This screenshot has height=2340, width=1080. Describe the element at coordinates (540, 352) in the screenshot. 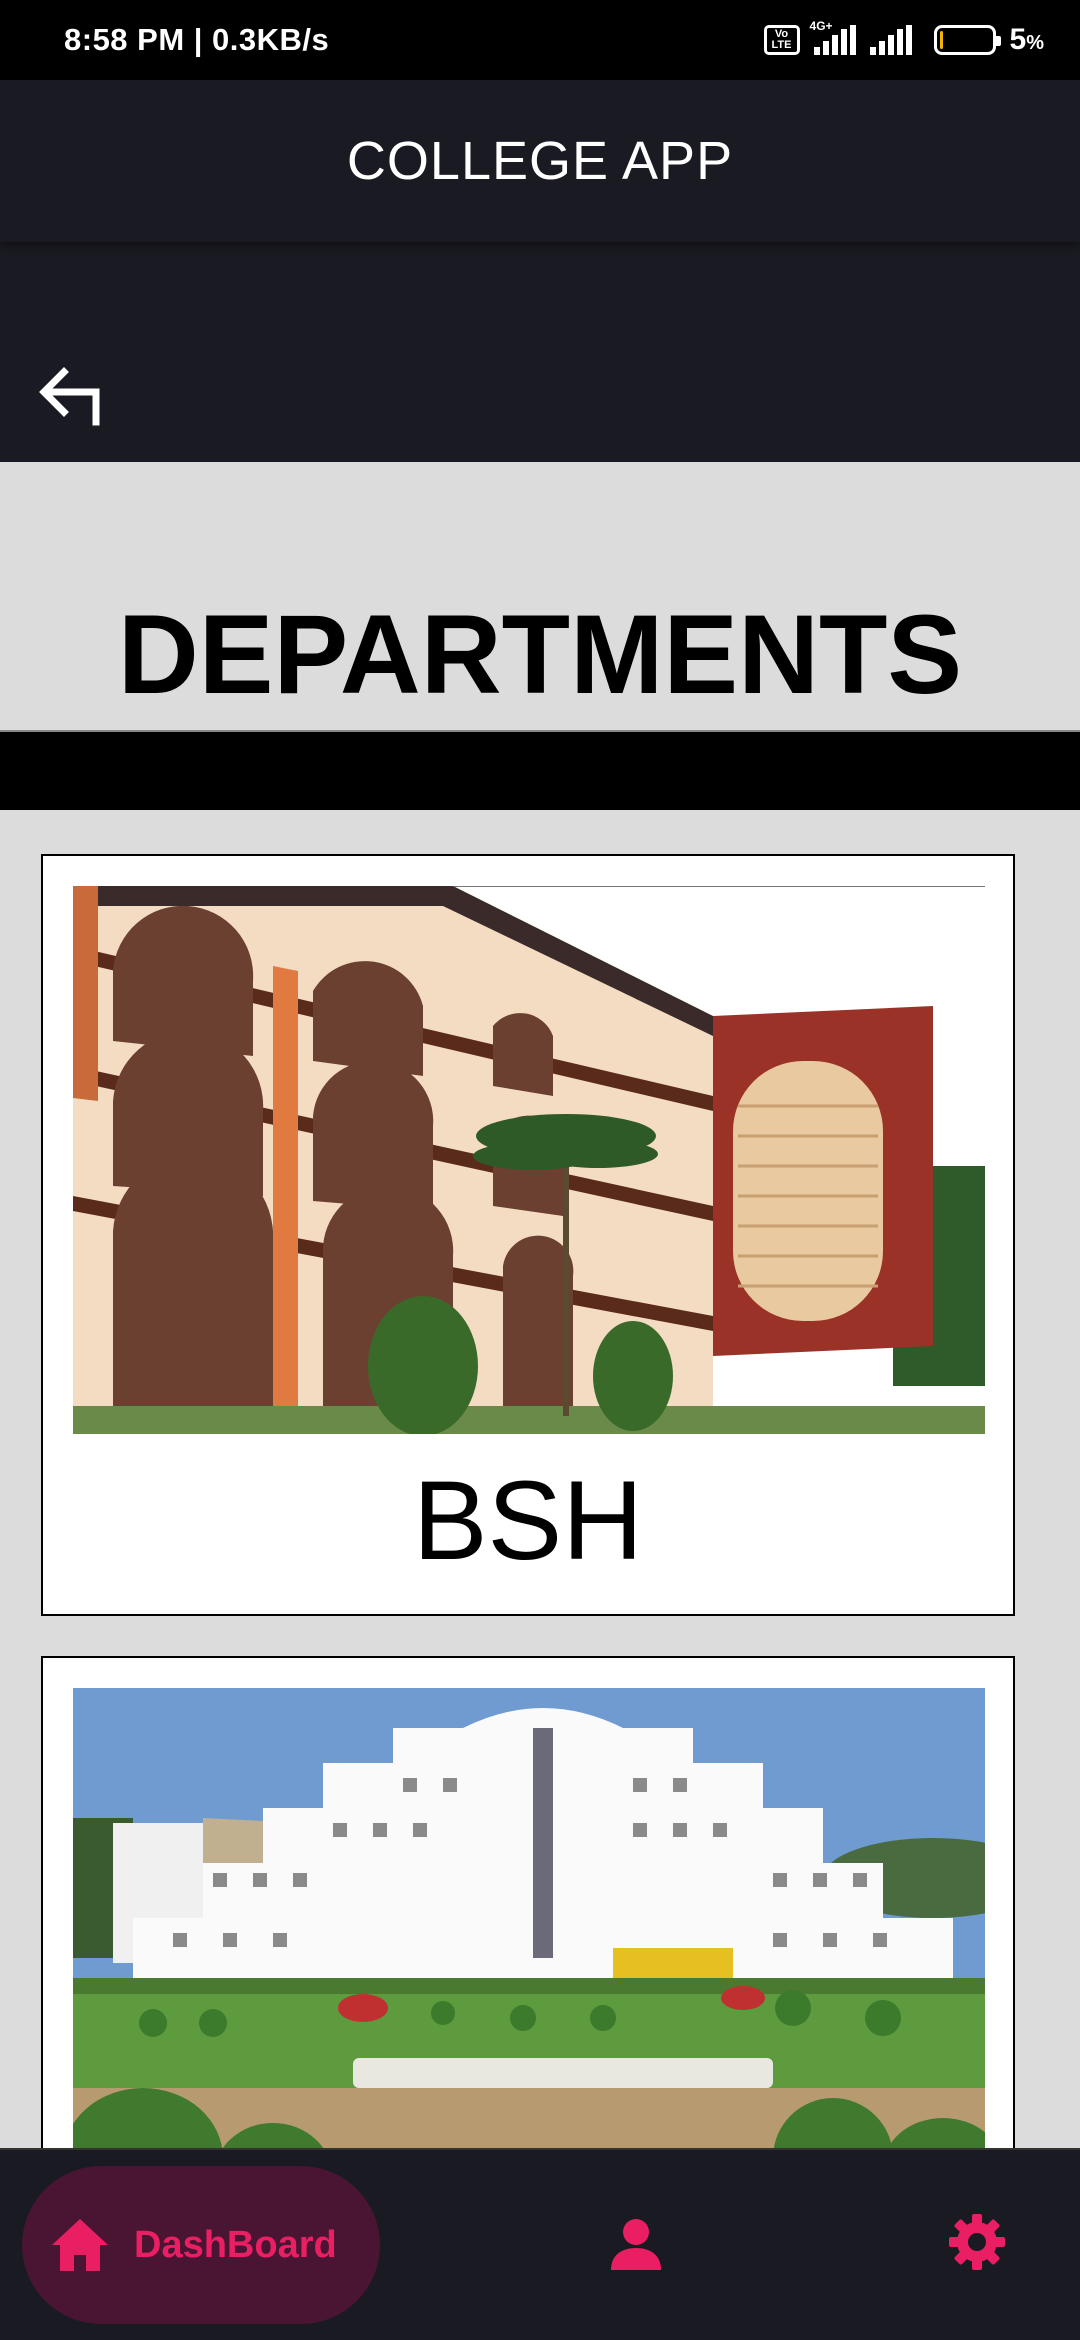

I see `back-area` at that location.